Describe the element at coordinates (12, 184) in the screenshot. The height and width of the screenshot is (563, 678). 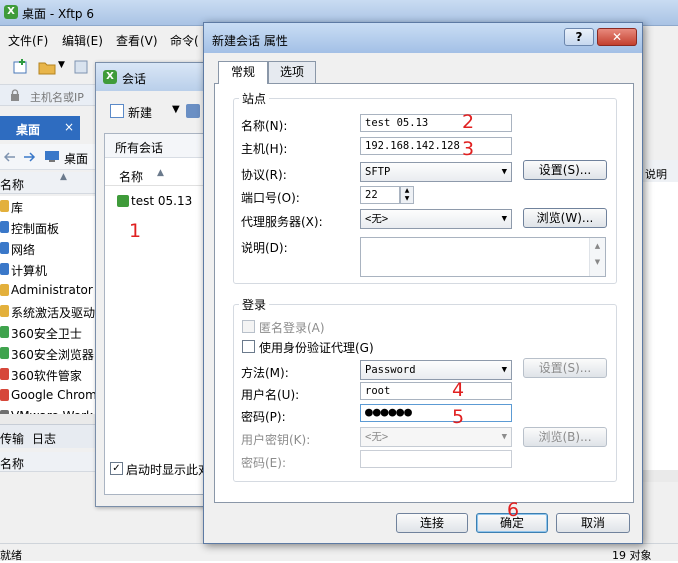
I see `column-name-header: 名称` at that location.